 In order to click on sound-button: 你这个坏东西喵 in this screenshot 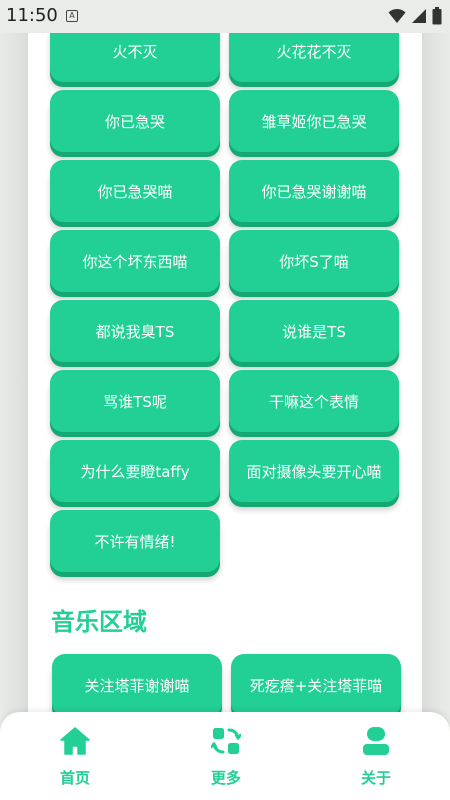, I will do `click(135, 261)`.